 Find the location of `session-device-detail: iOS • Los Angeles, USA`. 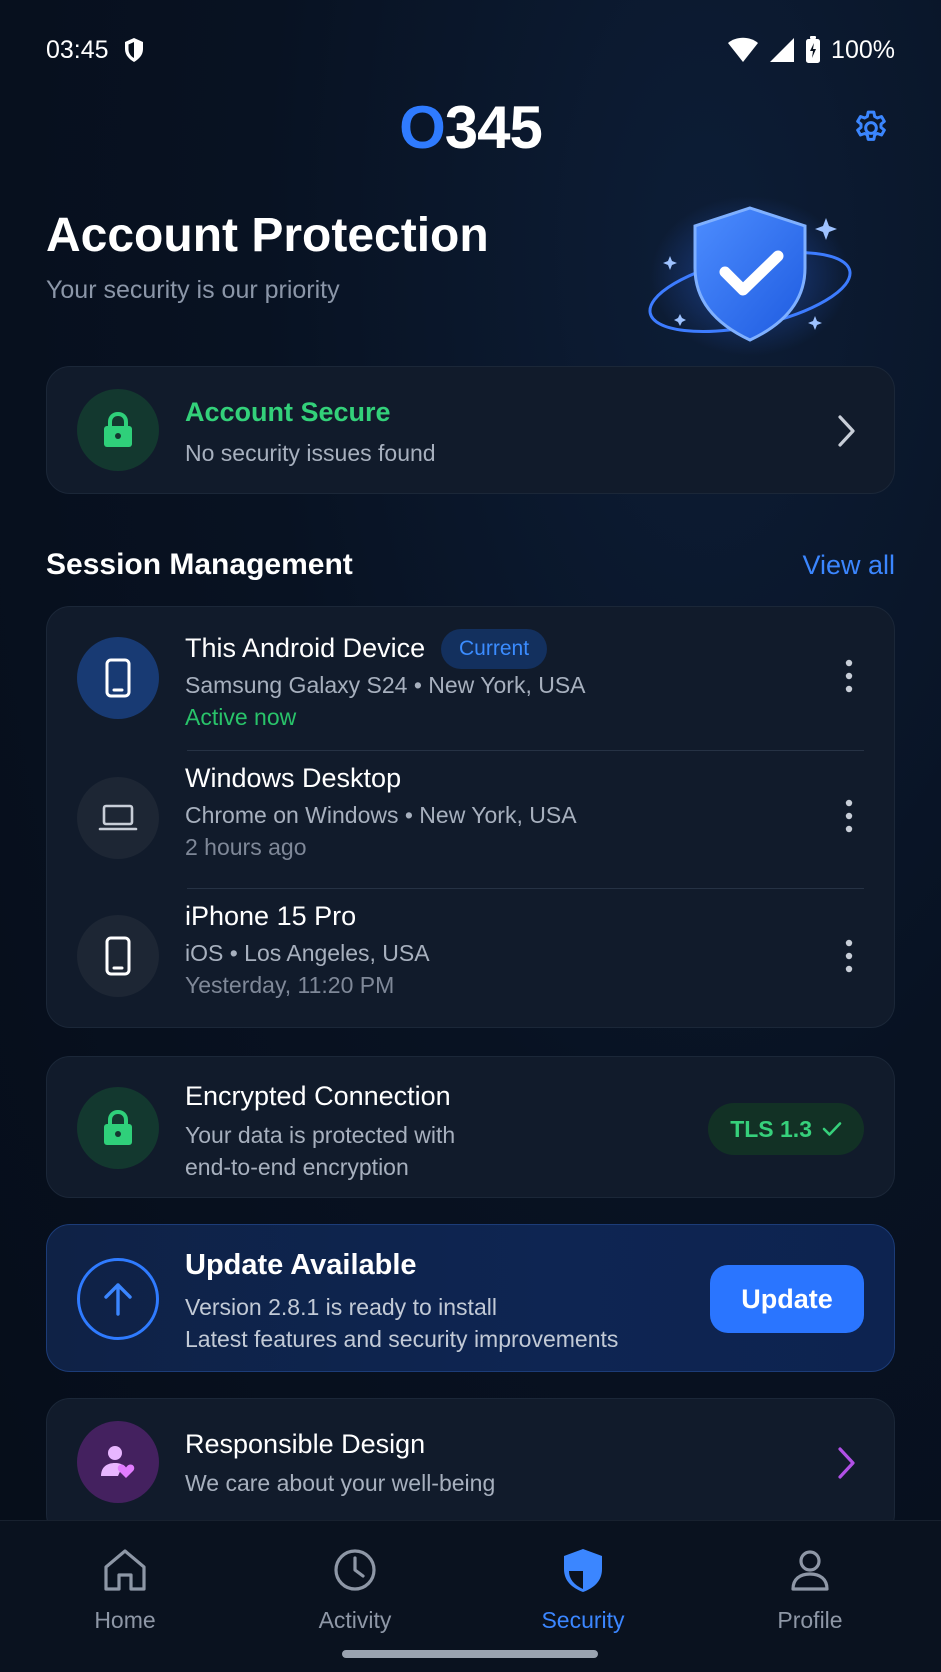

session-device-detail: iOS • Los Angeles, USA is located at coordinates (307, 953).